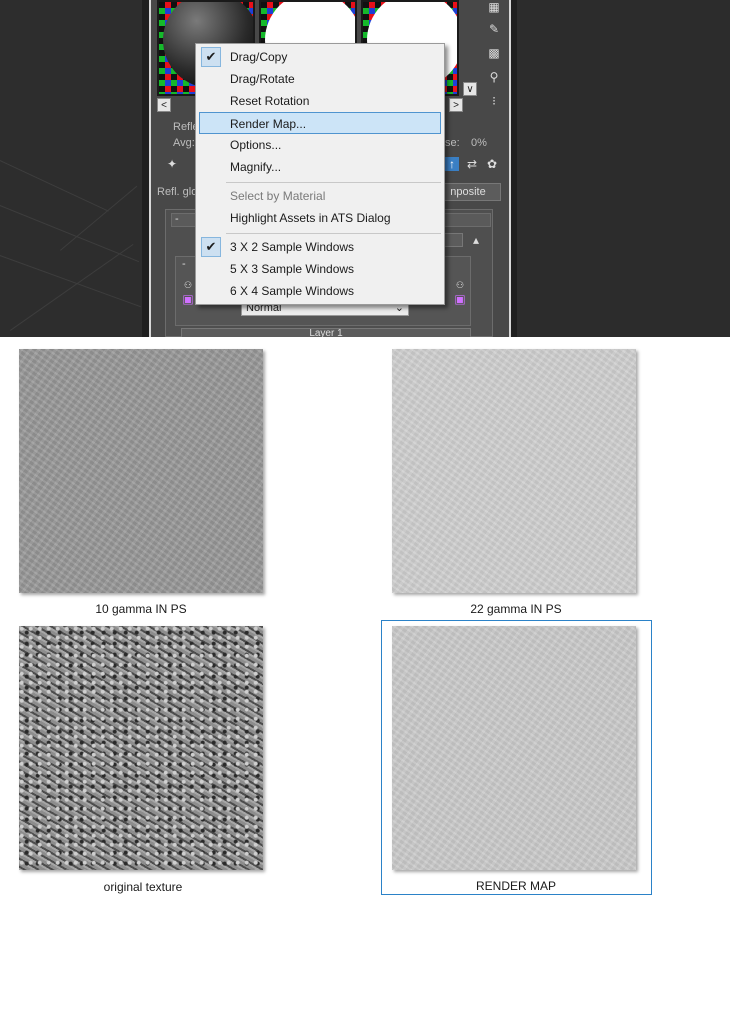 Image resolution: width=730 pixels, height=1029 pixels. I want to click on collapse-toggle: -, so click(177, 219).